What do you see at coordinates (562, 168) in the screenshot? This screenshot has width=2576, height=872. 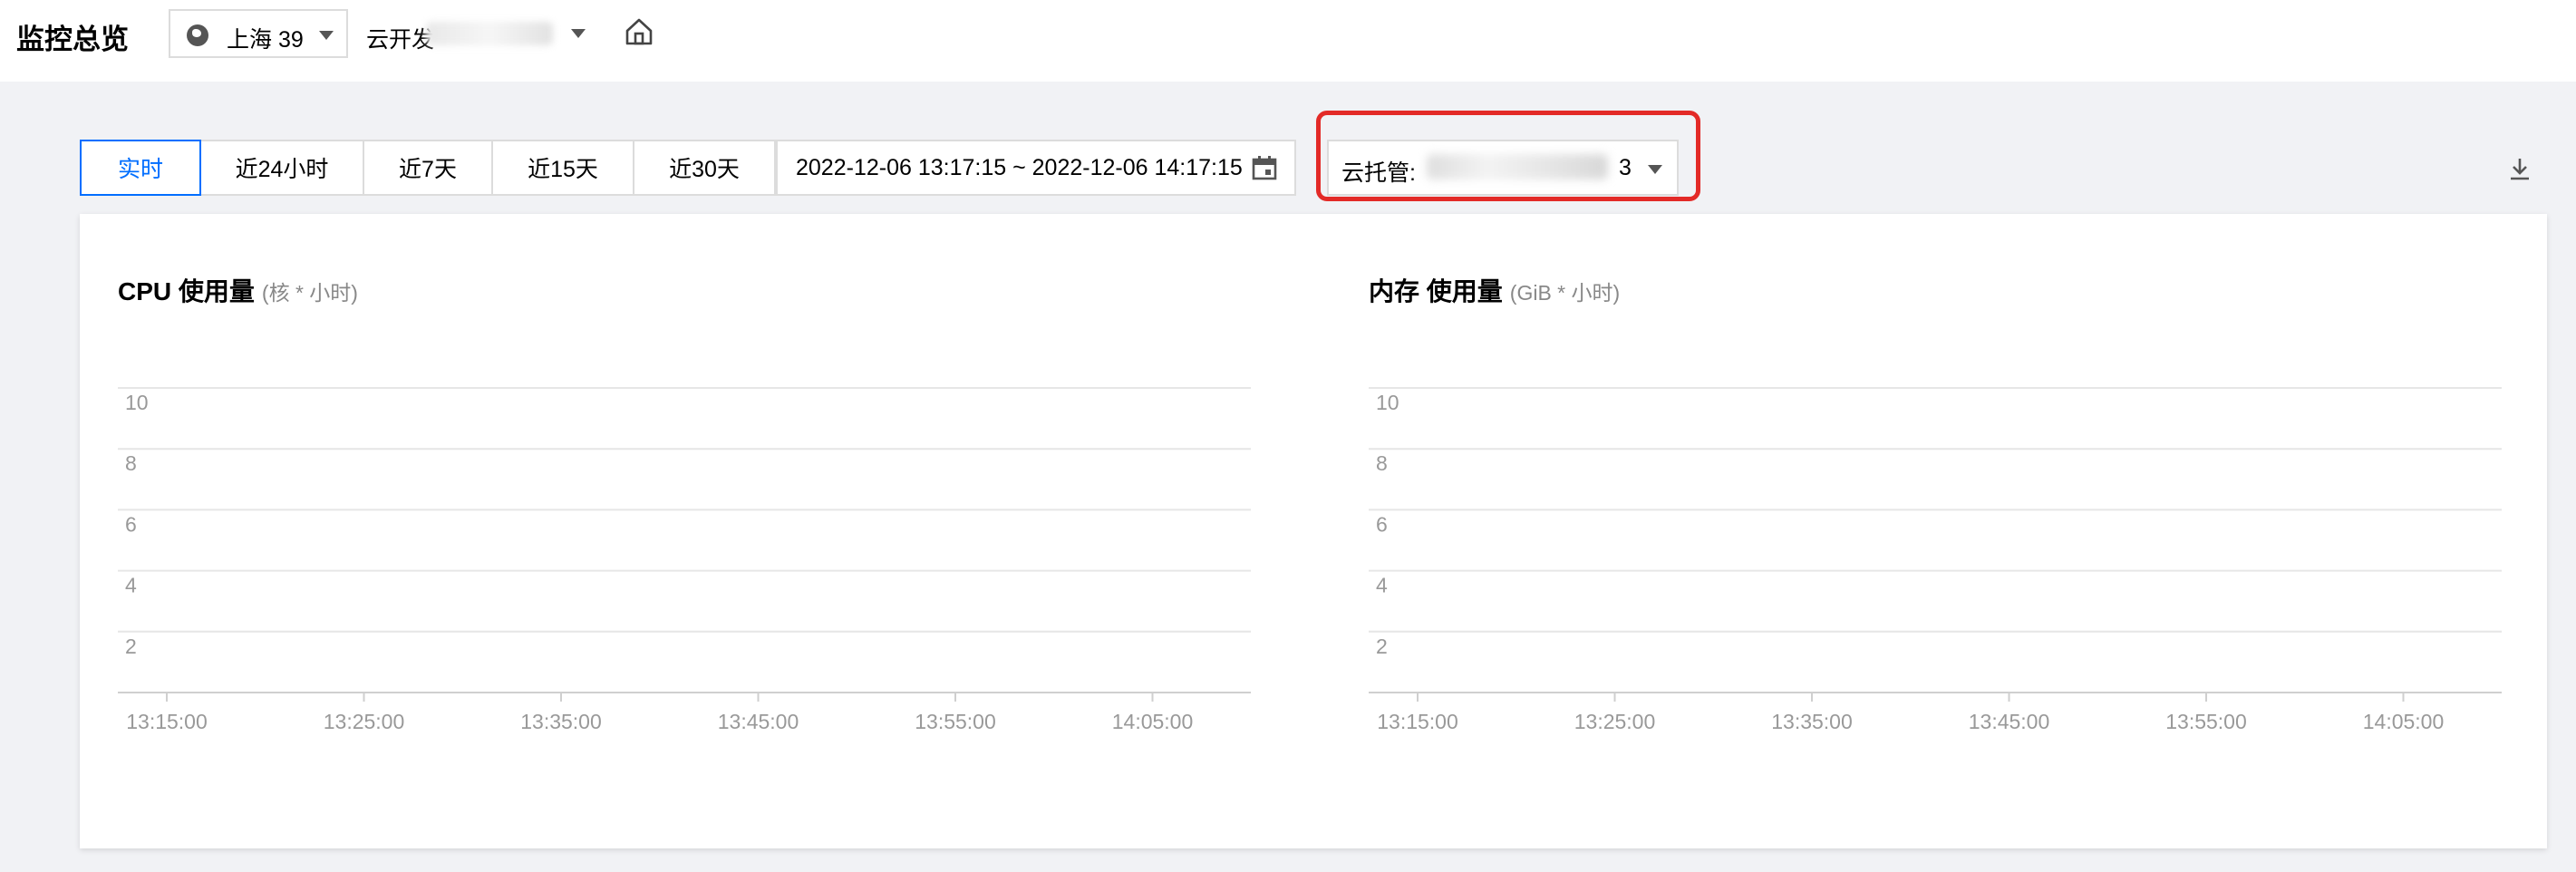 I see `tab-last-15-days: 近15天` at bounding box center [562, 168].